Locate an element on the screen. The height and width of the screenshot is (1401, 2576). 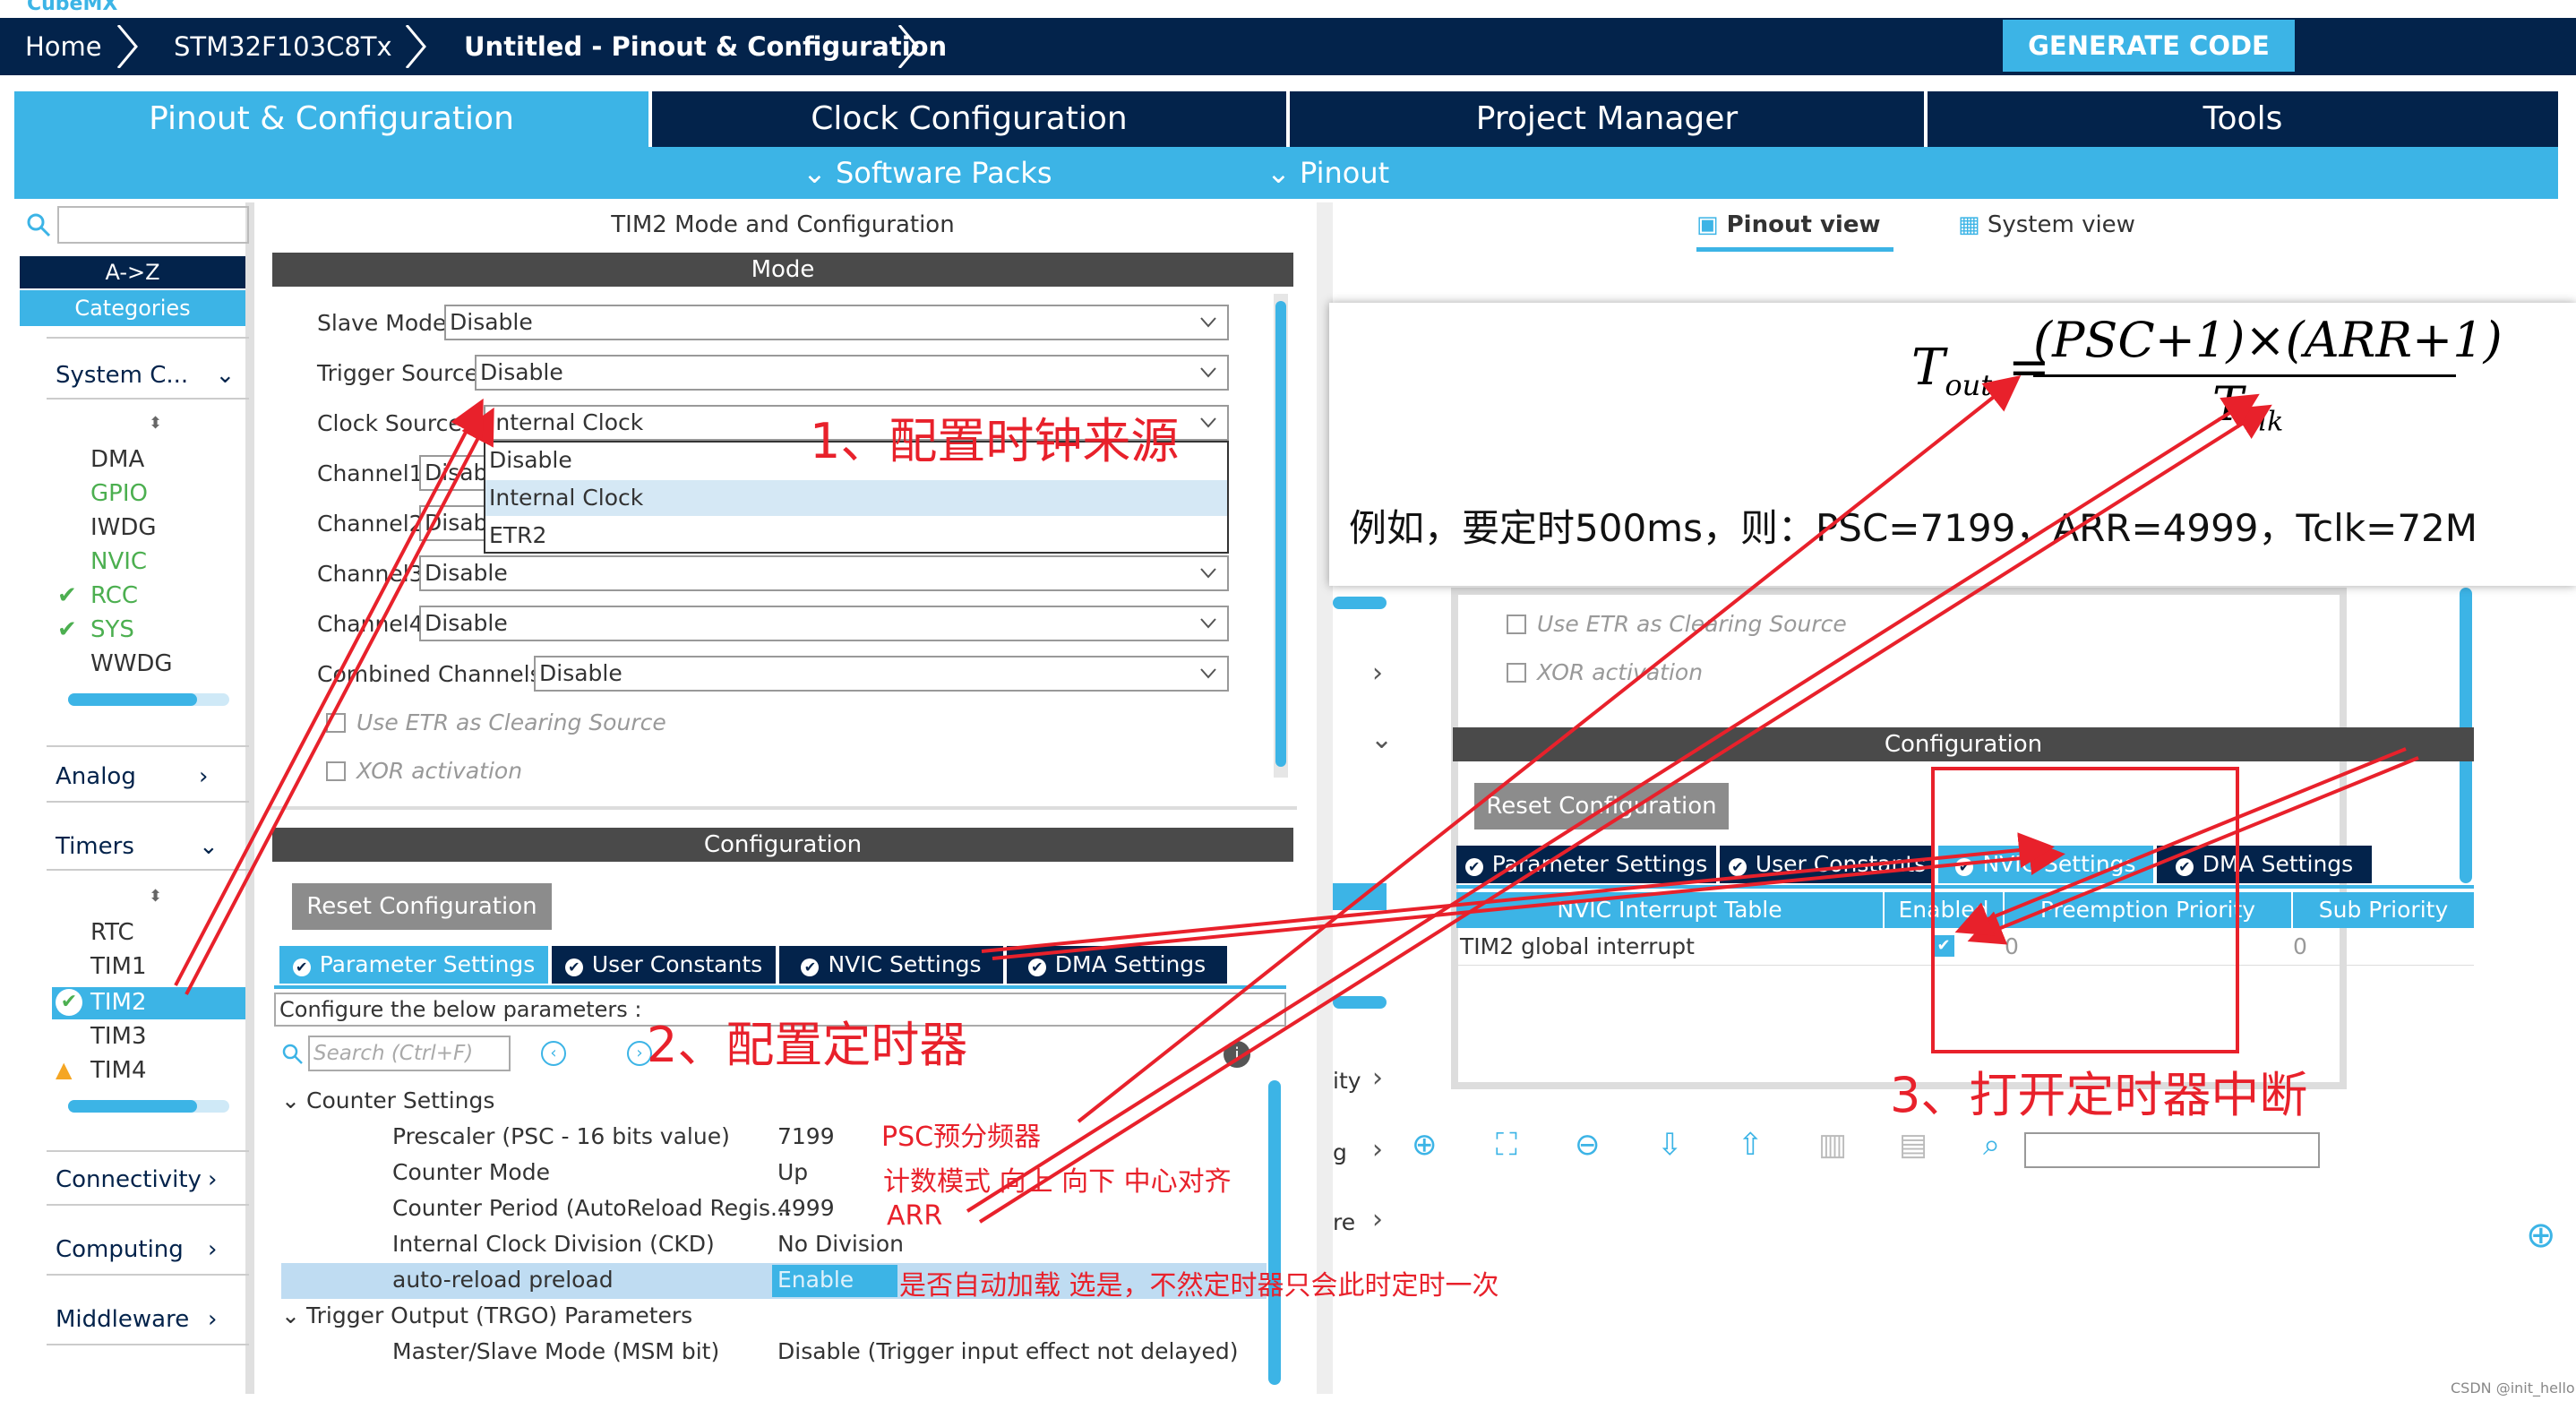
list-item-nvic: NVIC is located at coordinates (118, 561).